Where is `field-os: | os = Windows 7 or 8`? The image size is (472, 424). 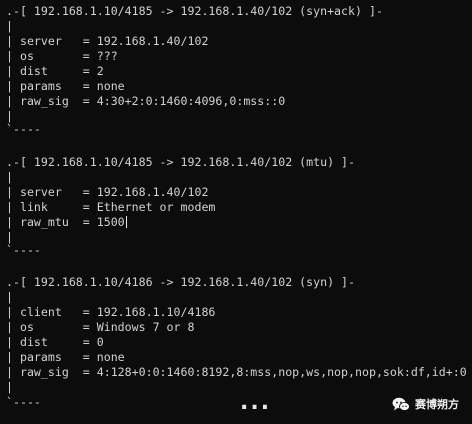 field-os: | os = Windows 7 or 8 is located at coordinates (100, 327).